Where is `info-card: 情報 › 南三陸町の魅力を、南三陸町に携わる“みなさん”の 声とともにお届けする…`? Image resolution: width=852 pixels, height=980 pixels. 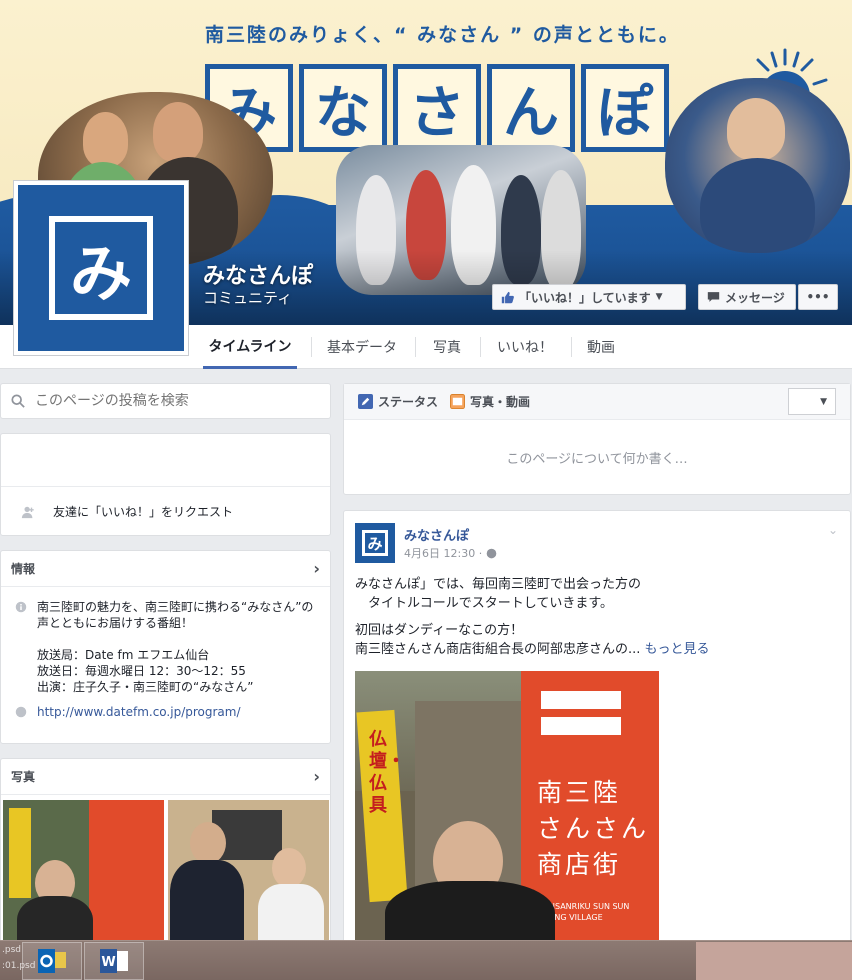
info-card: 情報 › 南三陸町の魅力を、南三陸町に携わる“みなさん”の 声とともにお届けする… is located at coordinates (165, 647).